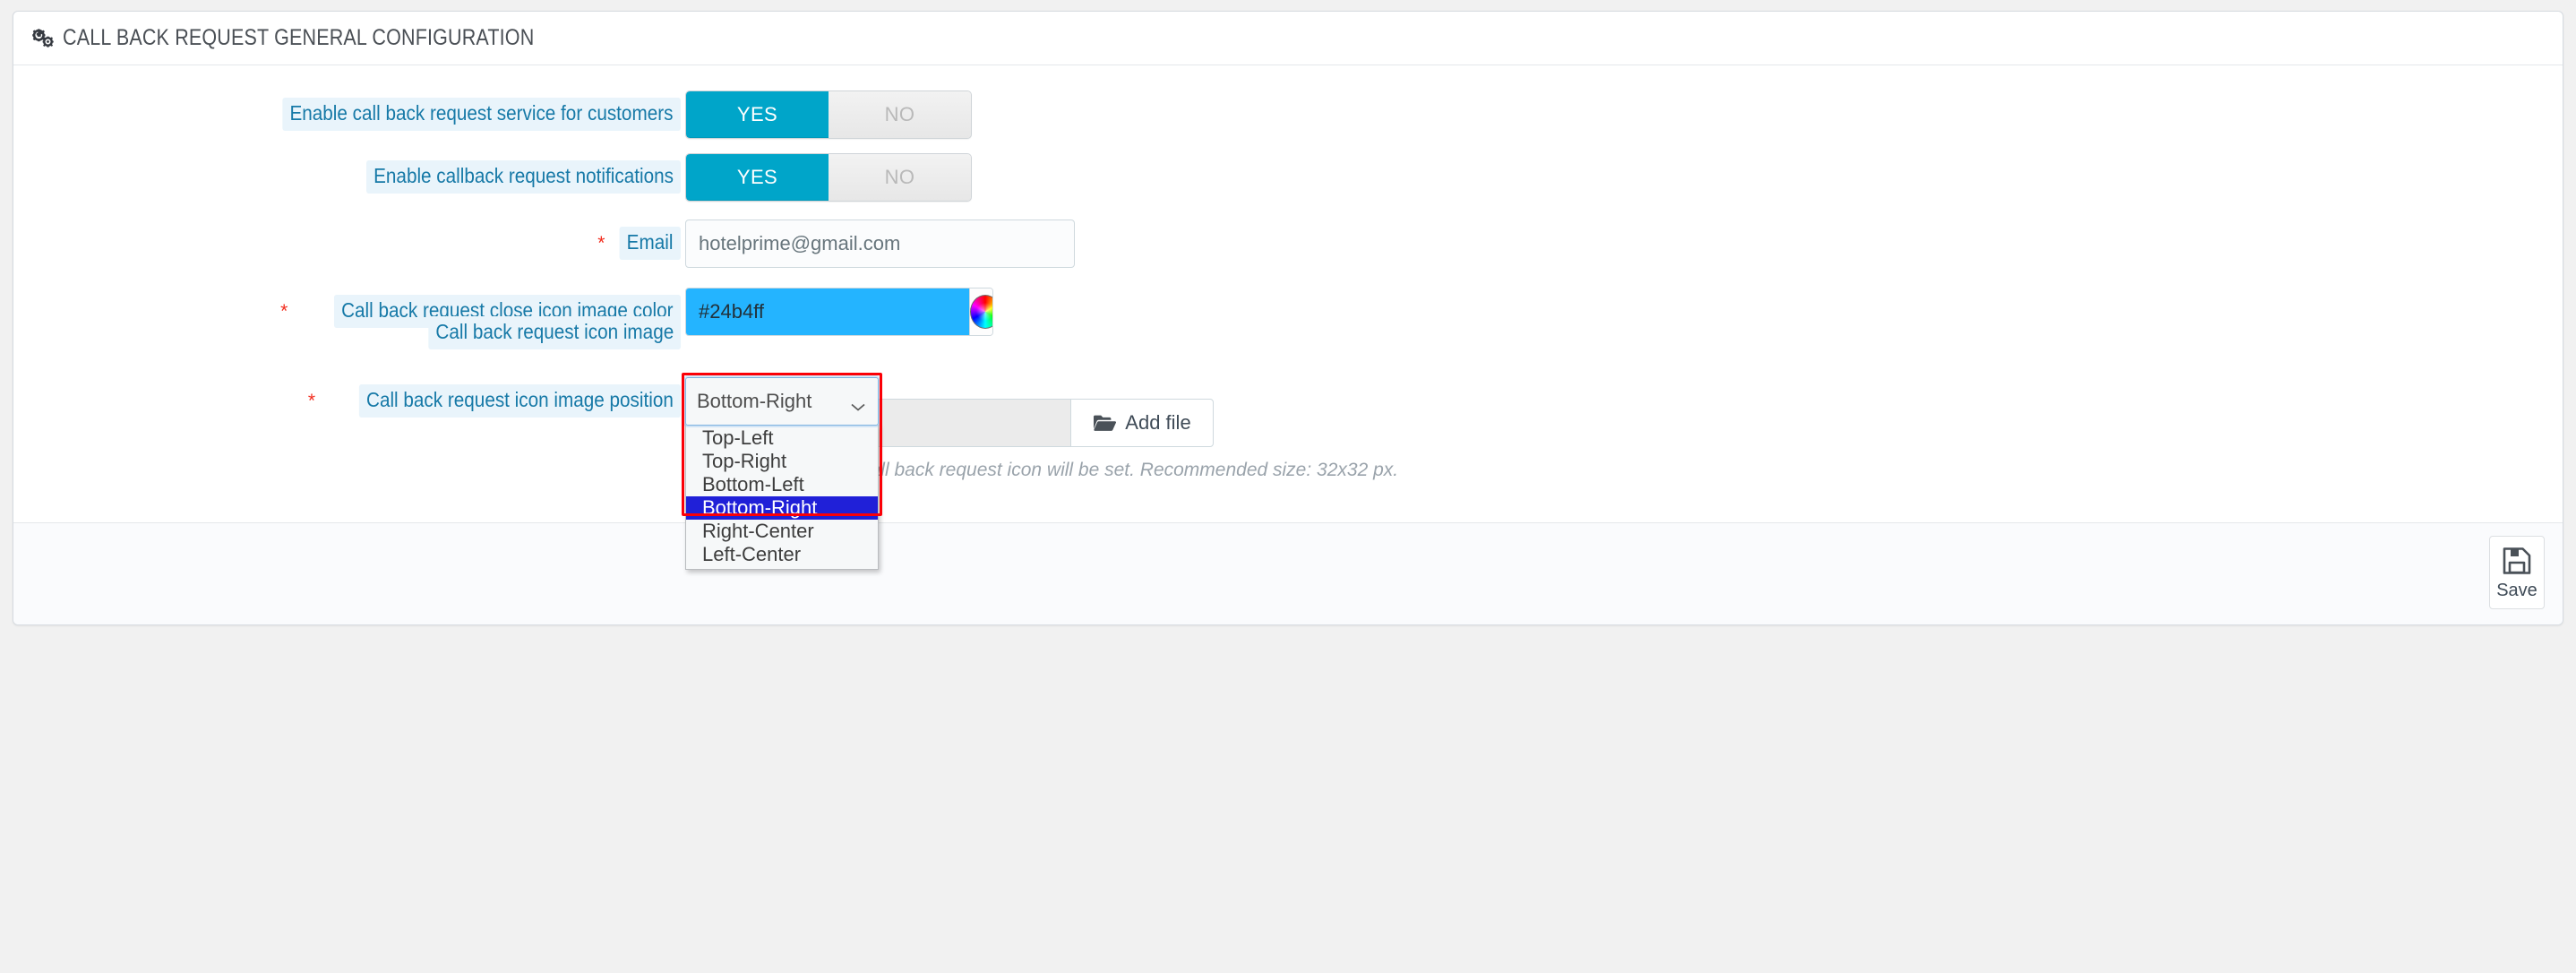 The width and height of the screenshot is (2576, 973). What do you see at coordinates (347, 173) in the screenshot?
I see `label-col: Enable callback request notifications` at bounding box center [347, 173].